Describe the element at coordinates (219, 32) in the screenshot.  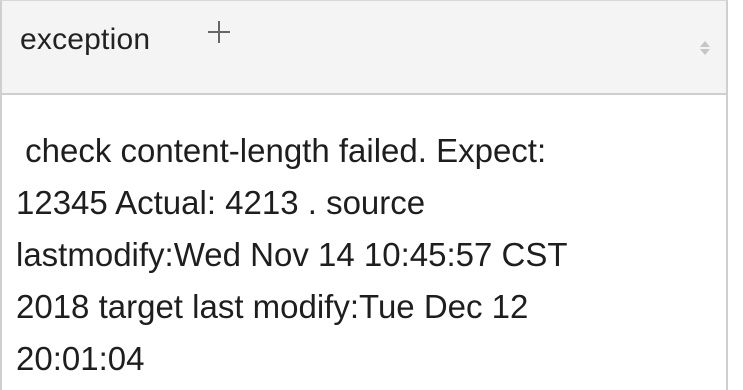
I see `plus-icon` at that location.